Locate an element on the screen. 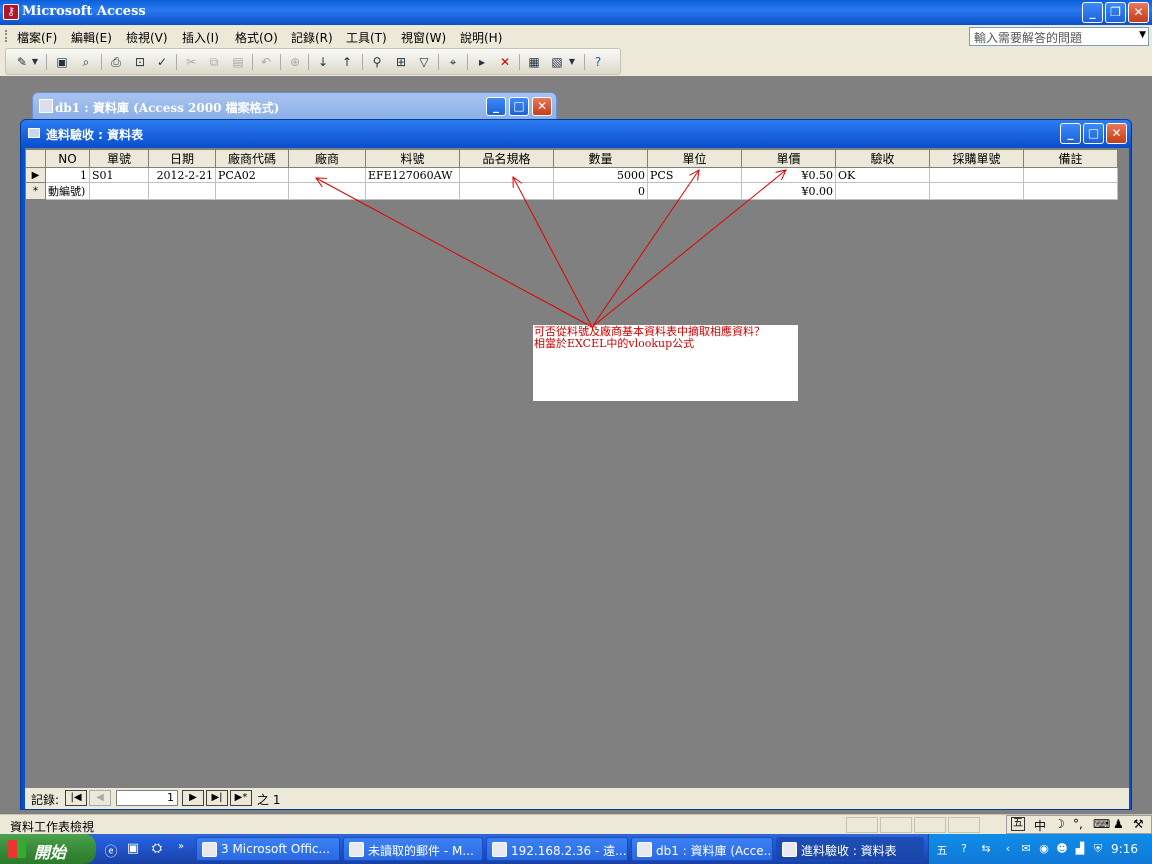  ie-icon: ⓔ is located at coordinates (111, 850).